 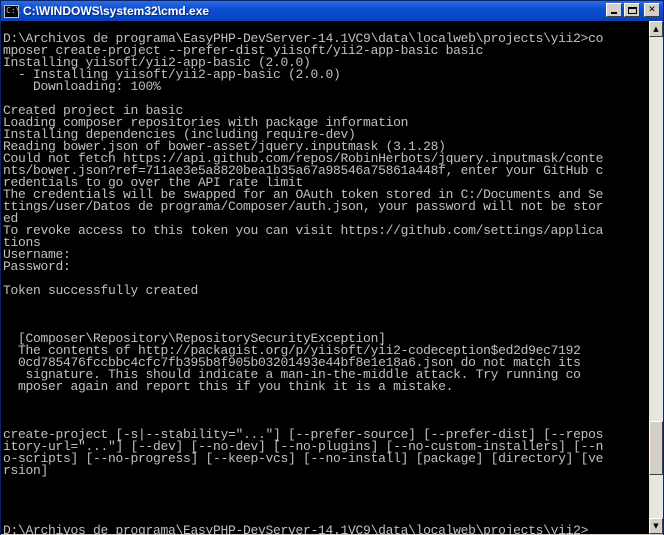 I want to click on vertical-scrollbar: ▲ ▼, so click(x=656, y=277).